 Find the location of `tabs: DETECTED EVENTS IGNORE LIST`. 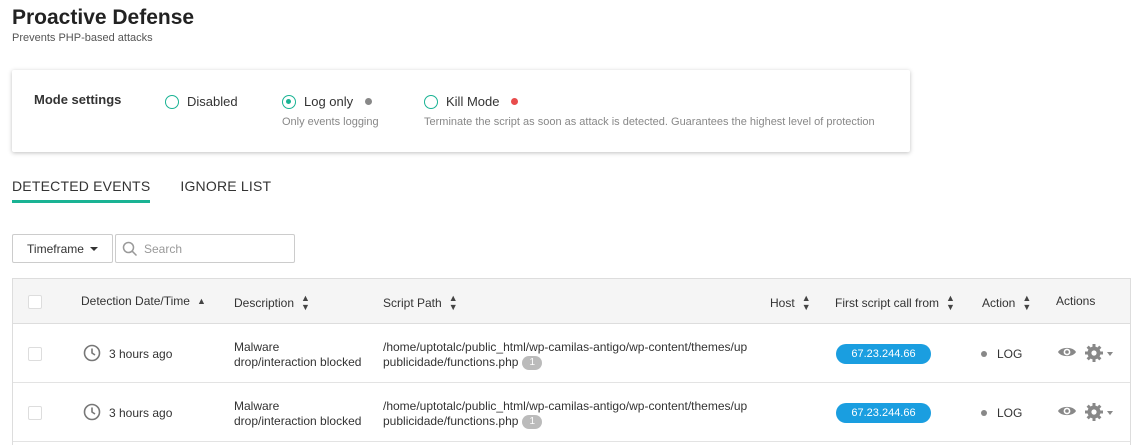

tabs: DETECTED EVENTS IGNORE LIST is located at coordinates (156, 190).